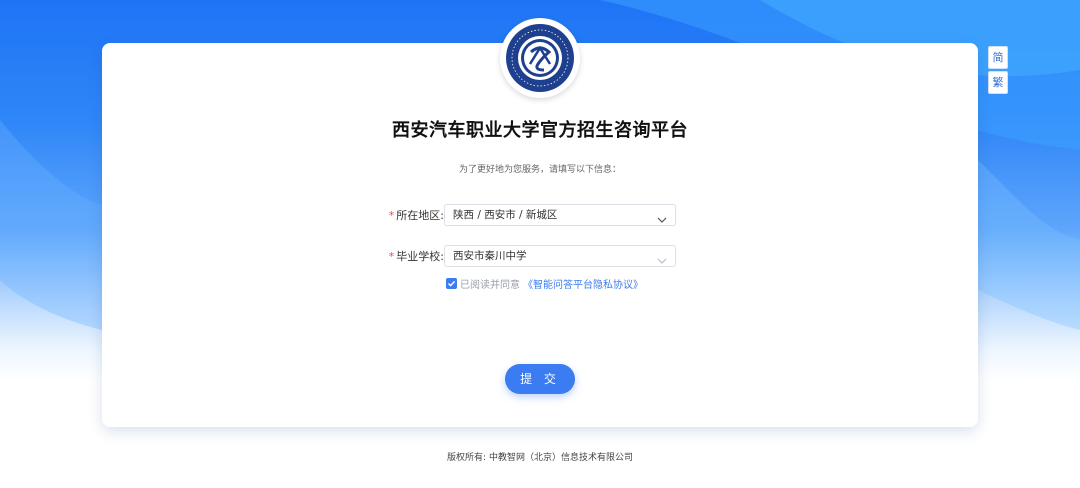  What do you see at coordinates (540, 58) in the screenshot?
I see `university-emblem-icon` at bounding box center [540, 58].